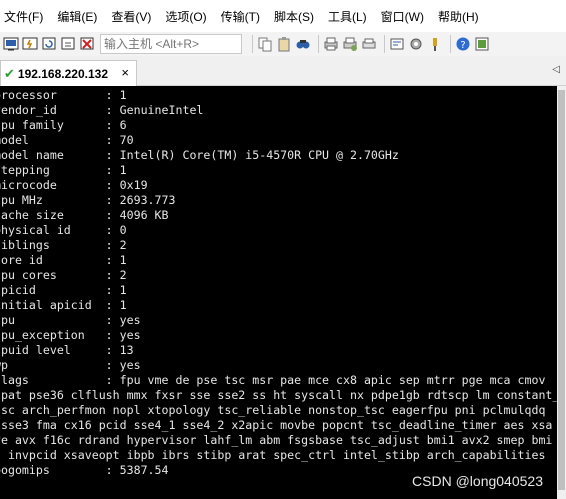 The image size is (566, 499). I want to click on find-icon, so click(303, 44).